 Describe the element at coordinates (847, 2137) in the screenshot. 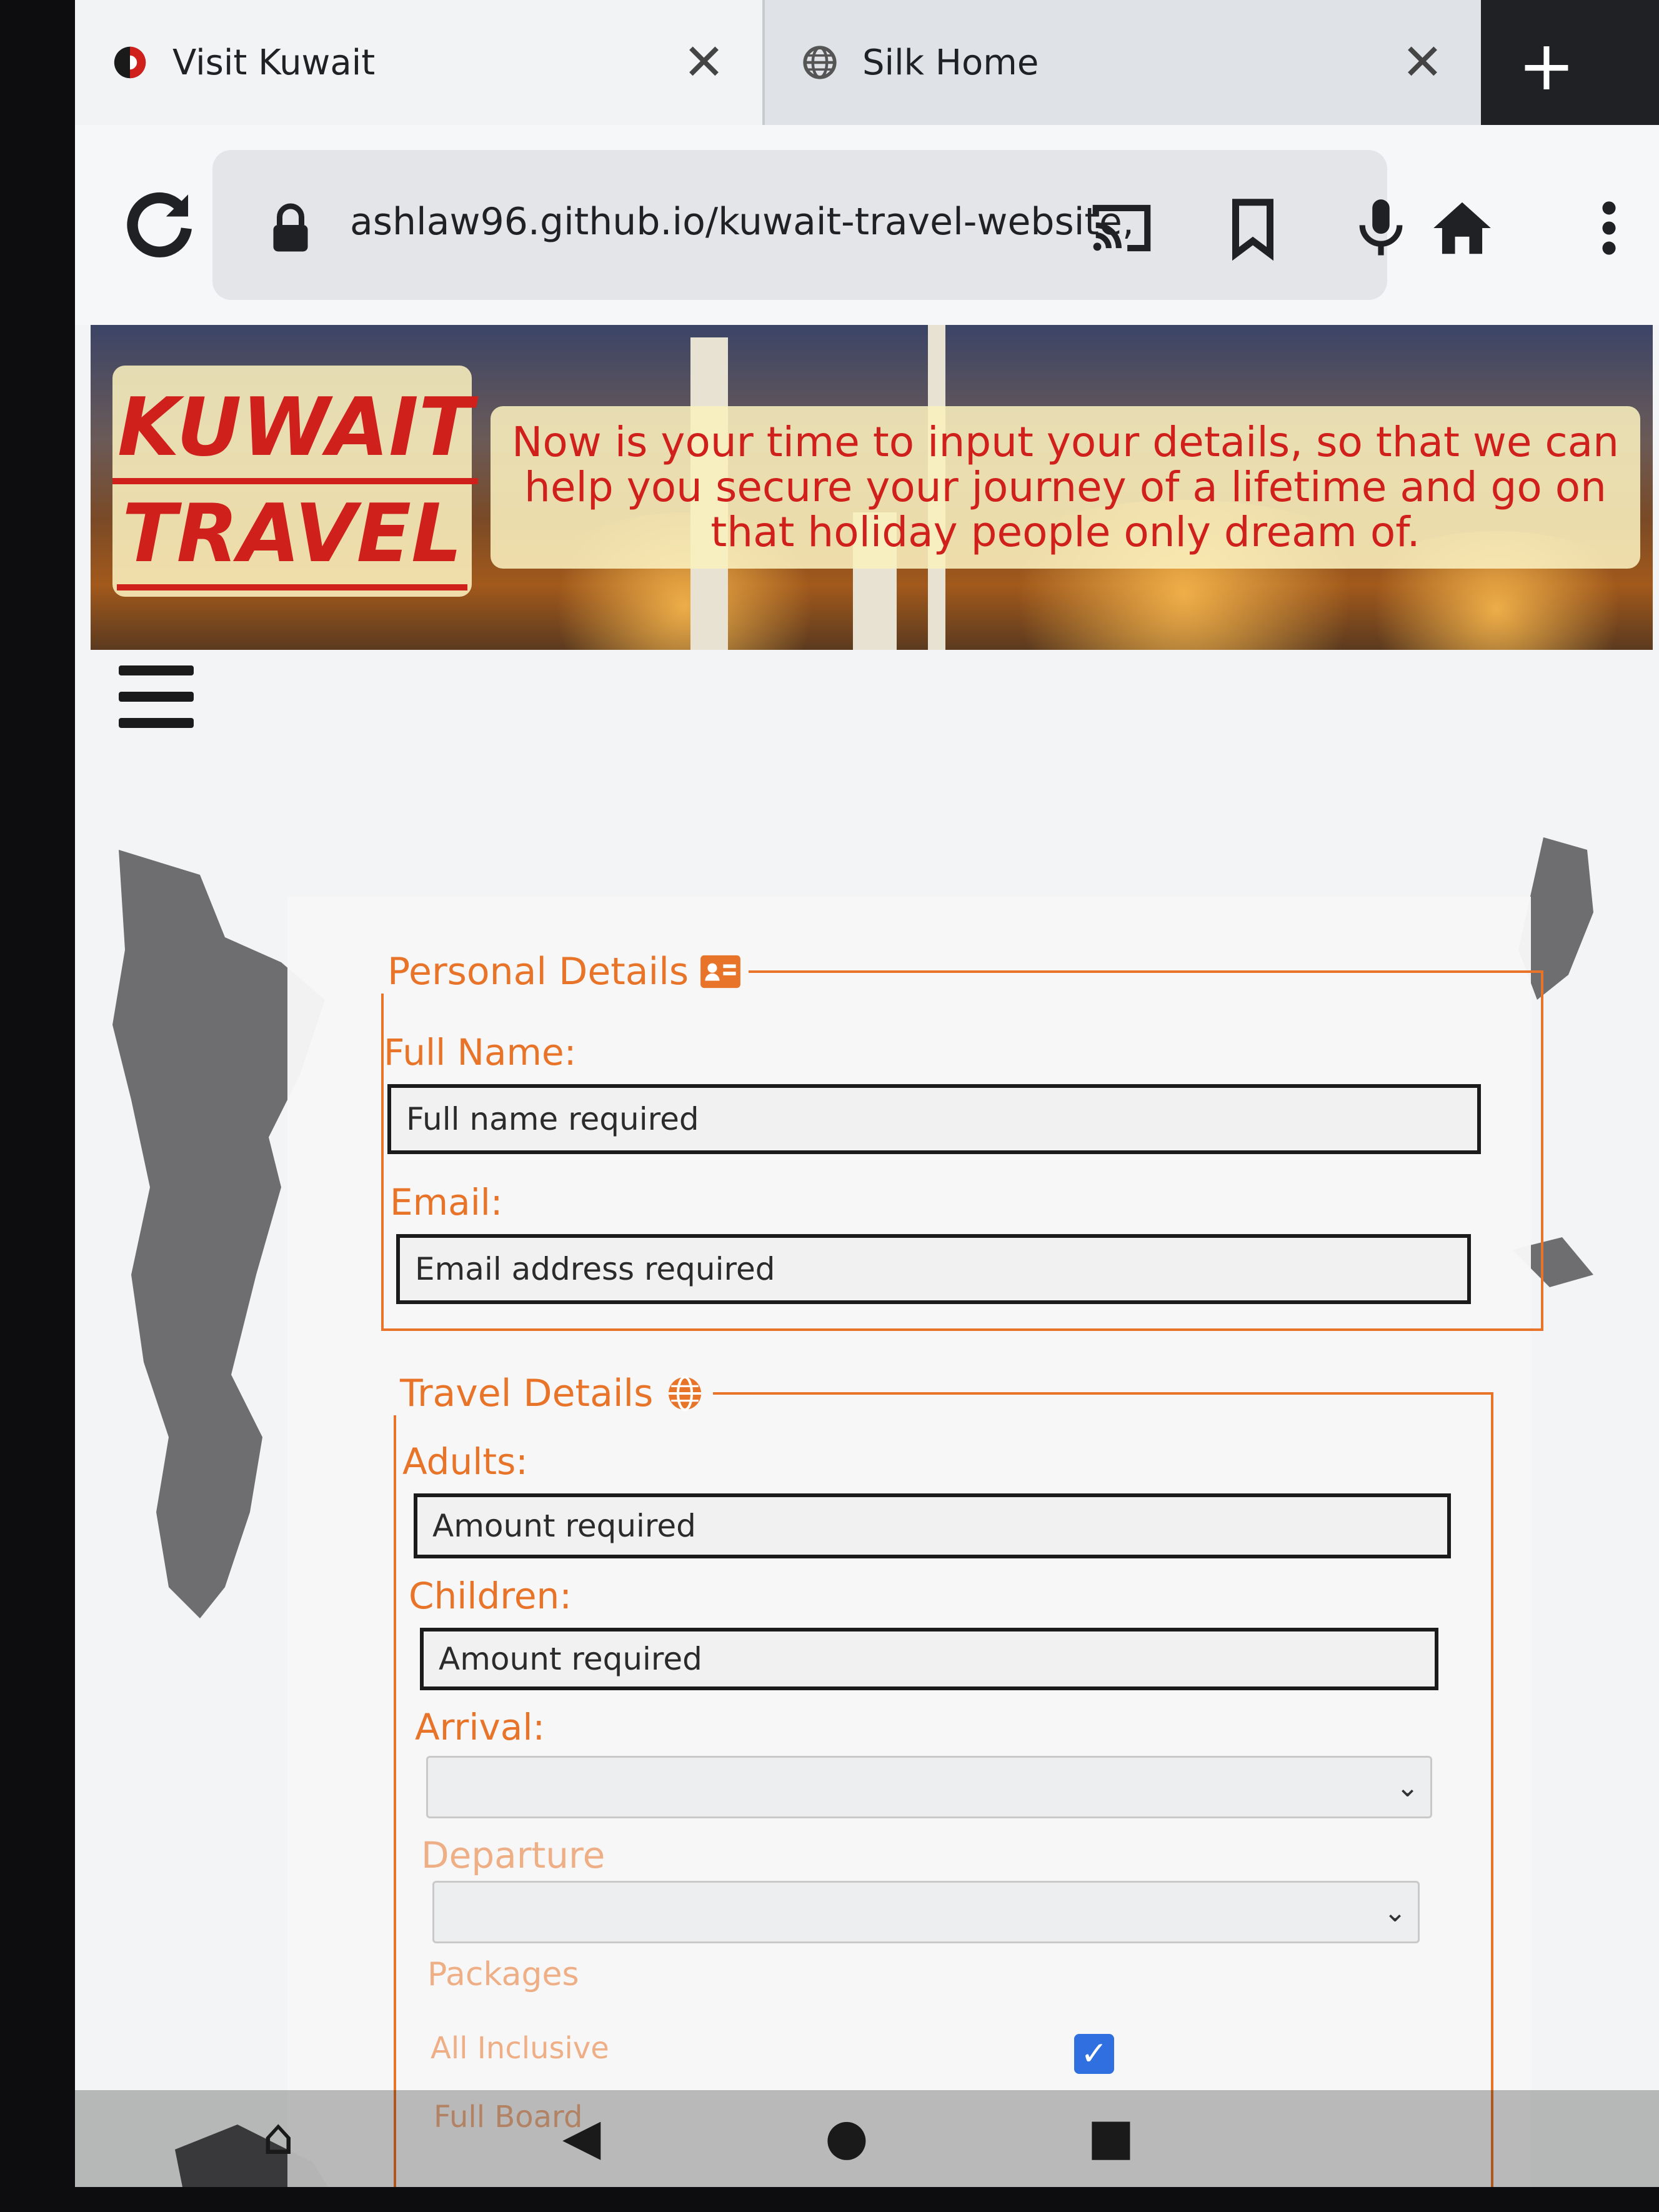

I see `home-button-icon: ●` at that location.